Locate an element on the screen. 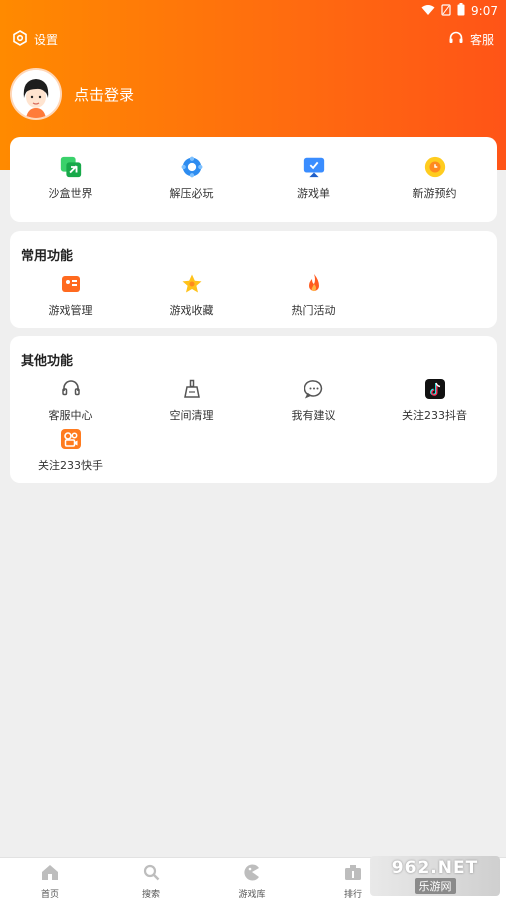  function-label: 游戏收藏 is located at coordinates (191, 310).